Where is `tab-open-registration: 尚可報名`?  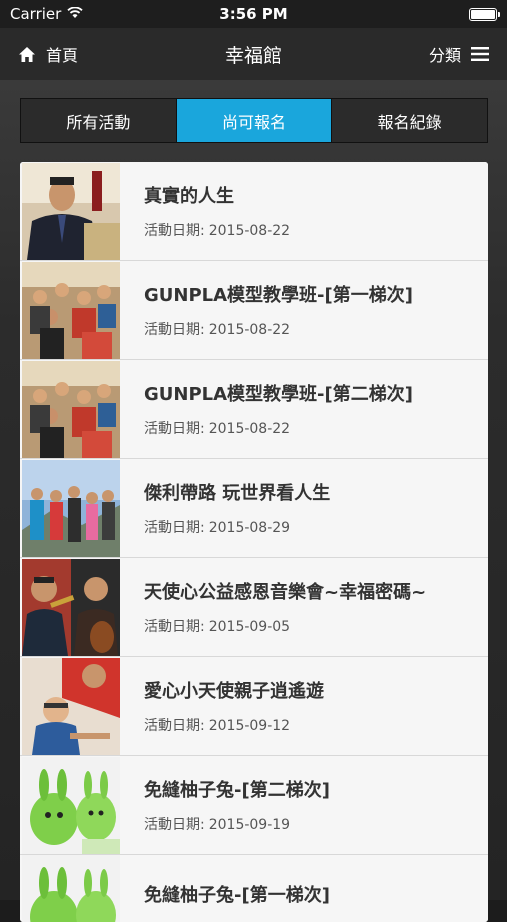
tab-open-registration: 尚可報名 is located at coordinates (254, 120).